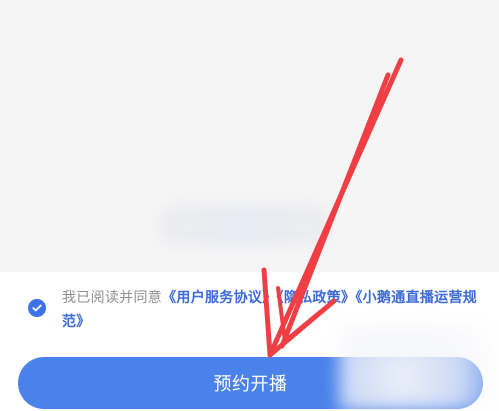 The width and height of the screenshot is (499, 411). What do you see at coordinates (219, 298) in the screenshot?
I see `user-service-agreement-link: 《用户服务协议》` at bounding box center [219, 298].